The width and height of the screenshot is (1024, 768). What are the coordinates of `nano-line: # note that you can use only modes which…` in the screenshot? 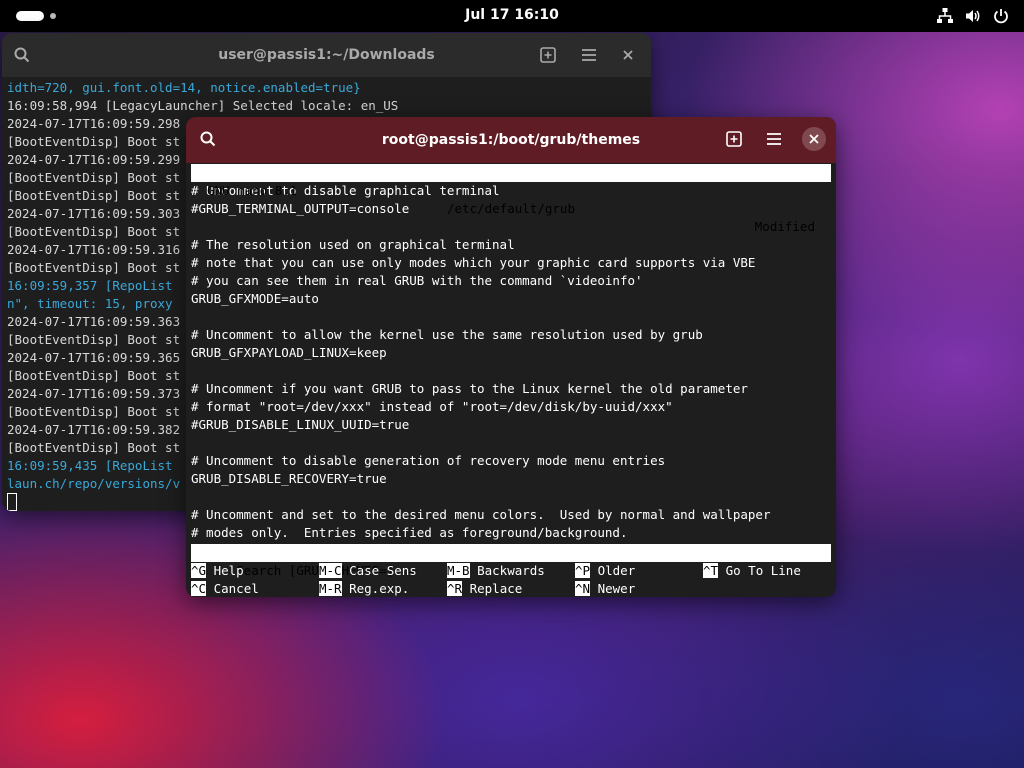 It's located at (473, 262).